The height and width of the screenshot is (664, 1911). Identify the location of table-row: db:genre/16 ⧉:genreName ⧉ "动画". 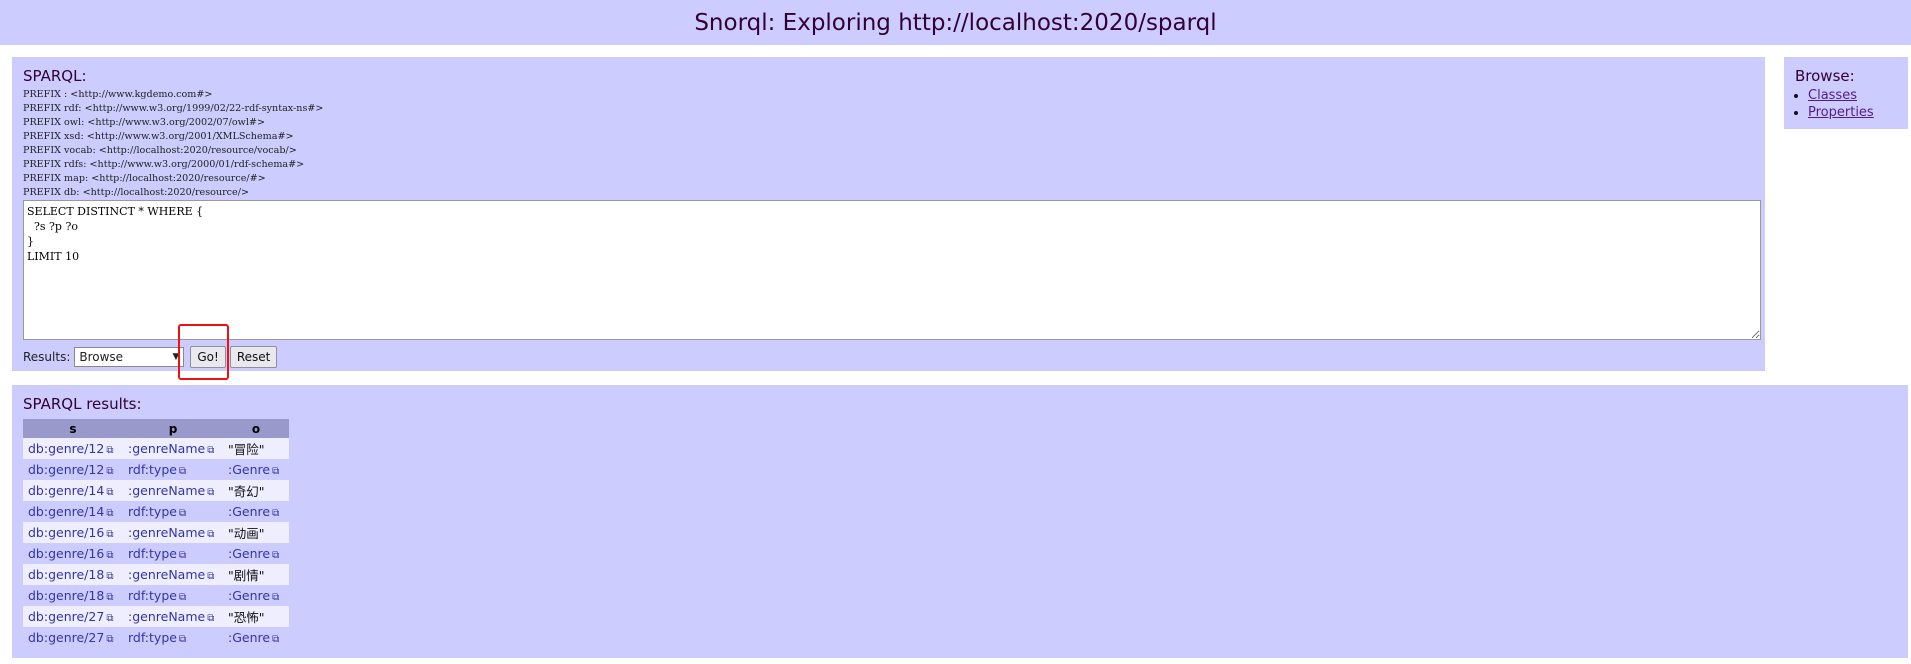
(156, 532).